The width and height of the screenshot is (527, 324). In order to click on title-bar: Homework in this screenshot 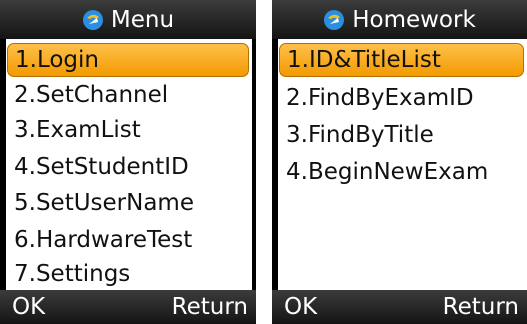, I will do `click(399, 19)`.